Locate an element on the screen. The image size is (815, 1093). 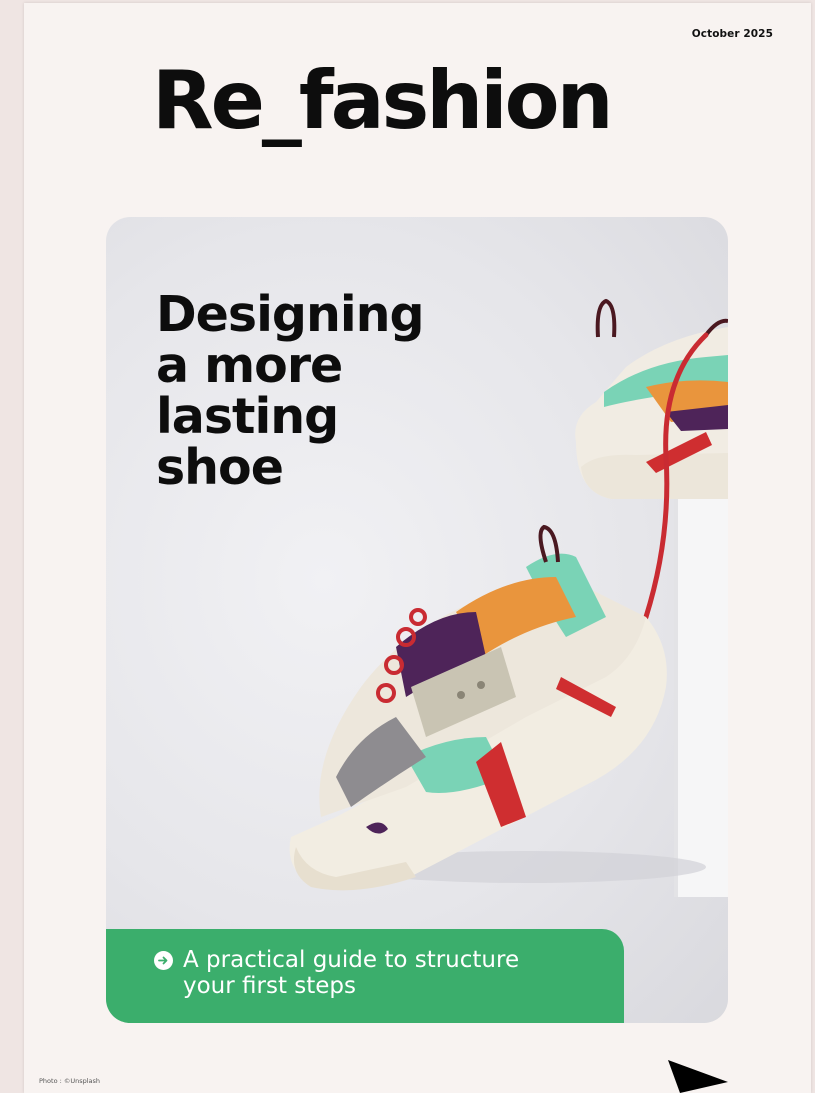
photo-credit: Photo : ©Unsplash is located at coordinates (70, 1081).